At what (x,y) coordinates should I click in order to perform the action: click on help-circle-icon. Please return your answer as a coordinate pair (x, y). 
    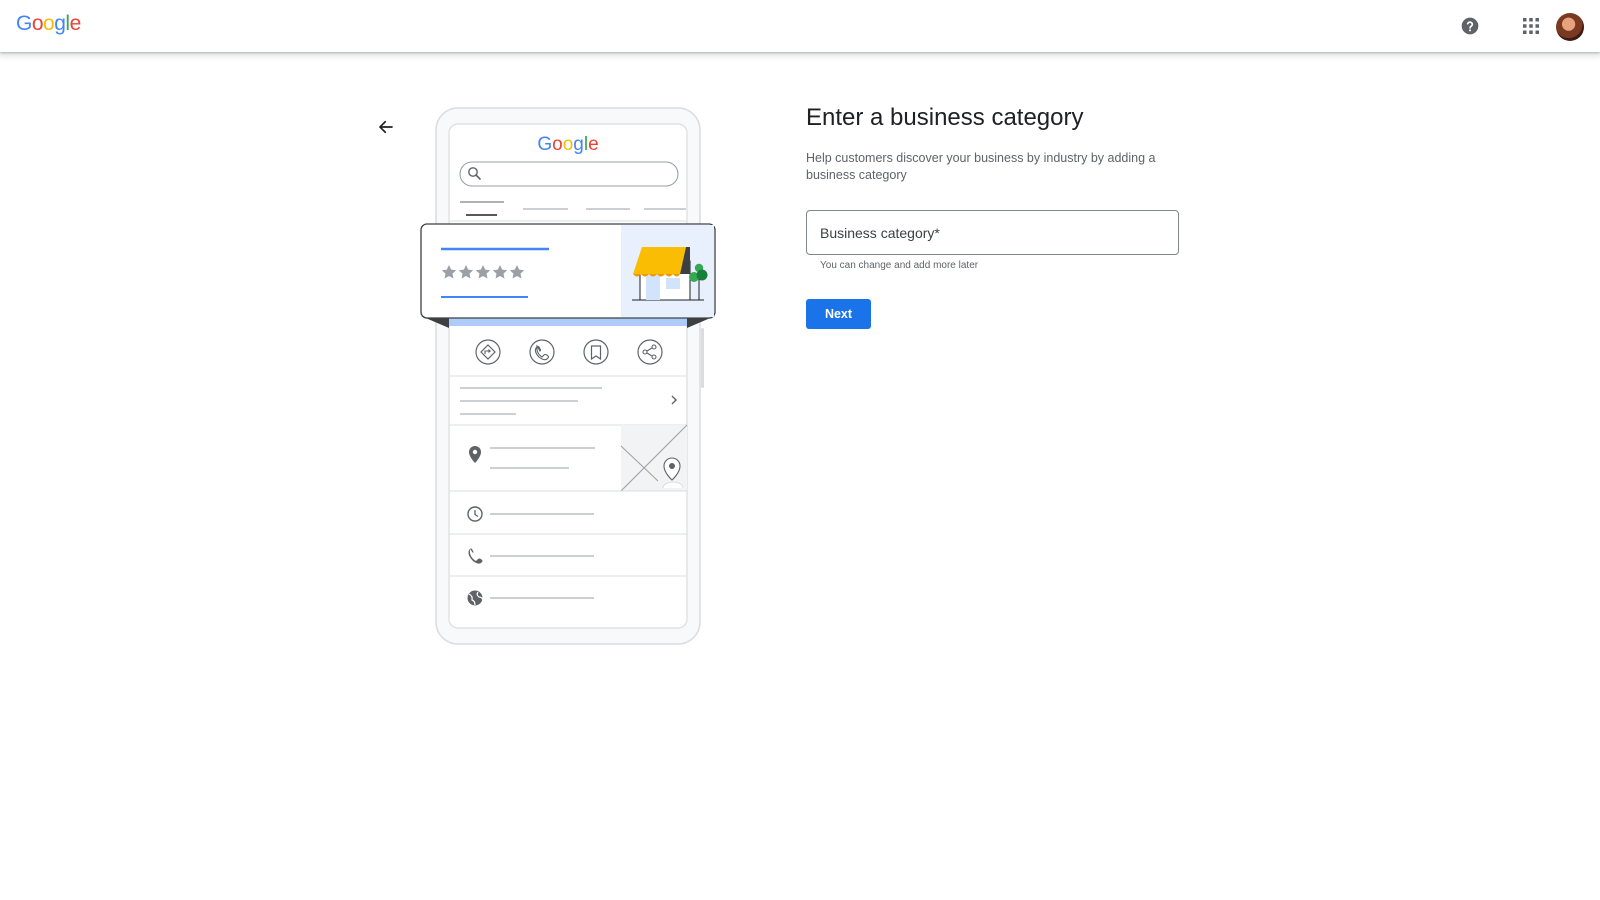
    Looking at the image, I should click on (1470, 26).